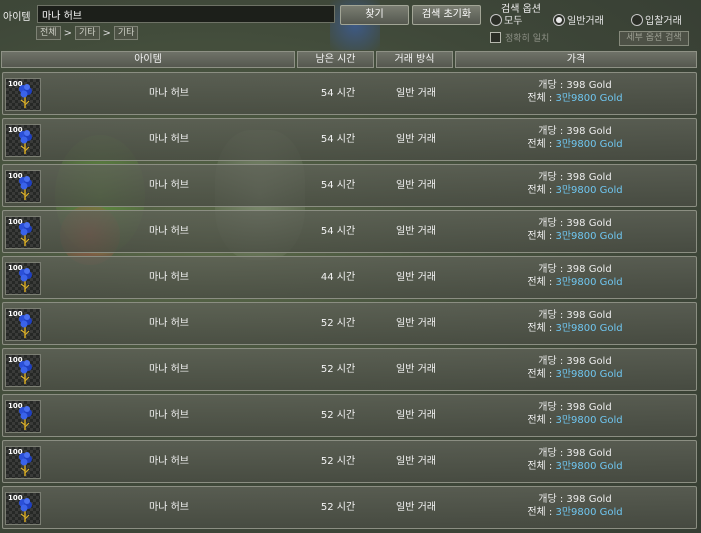 This screenshot has width=701, height=533. What do you see at coordinates (48, 33) in the screenshot?
I see `breadcrumb-item-all: 전체` at bounding box center [48, 33].